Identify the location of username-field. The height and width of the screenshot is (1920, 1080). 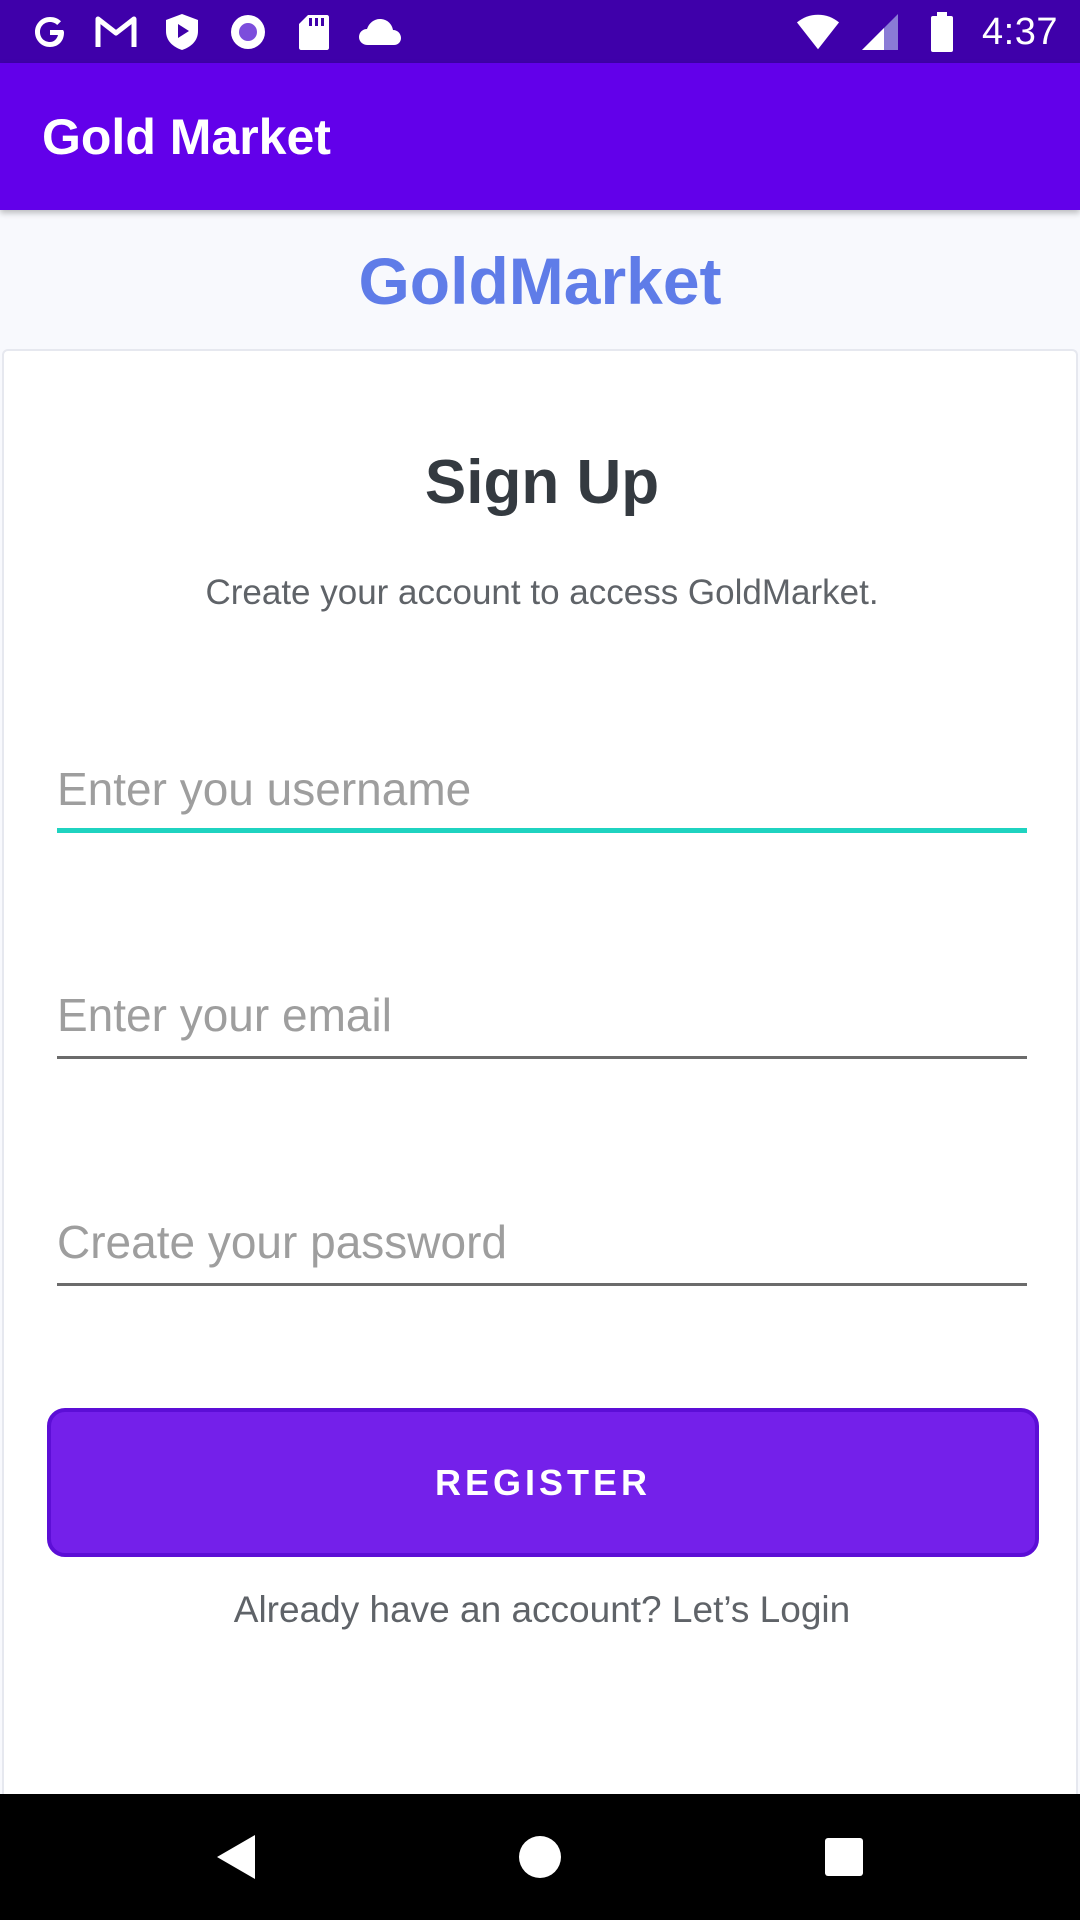
(542, 791).